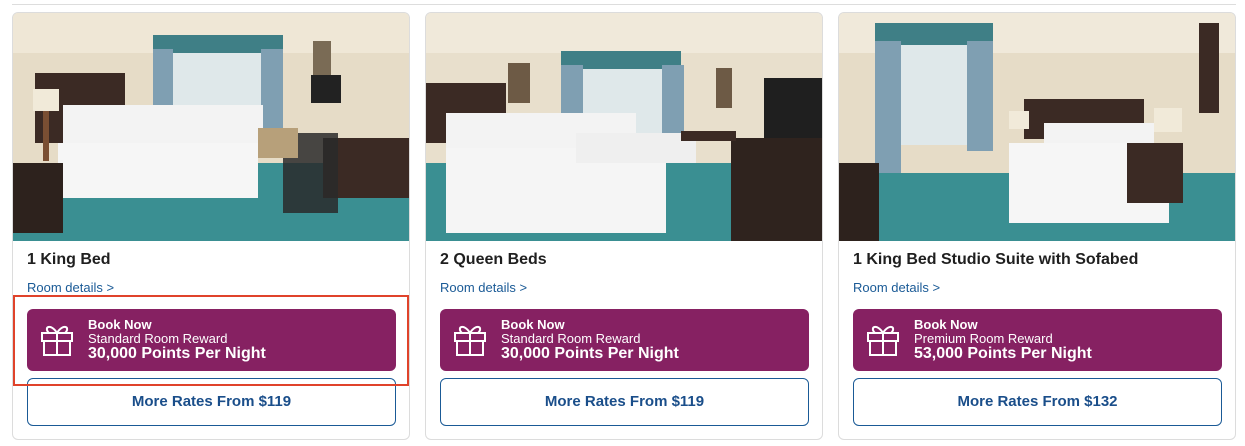 This screenshot has height=446, width=1245. I want to click on reward-type: Premium Room Reward, so click(983, 338).